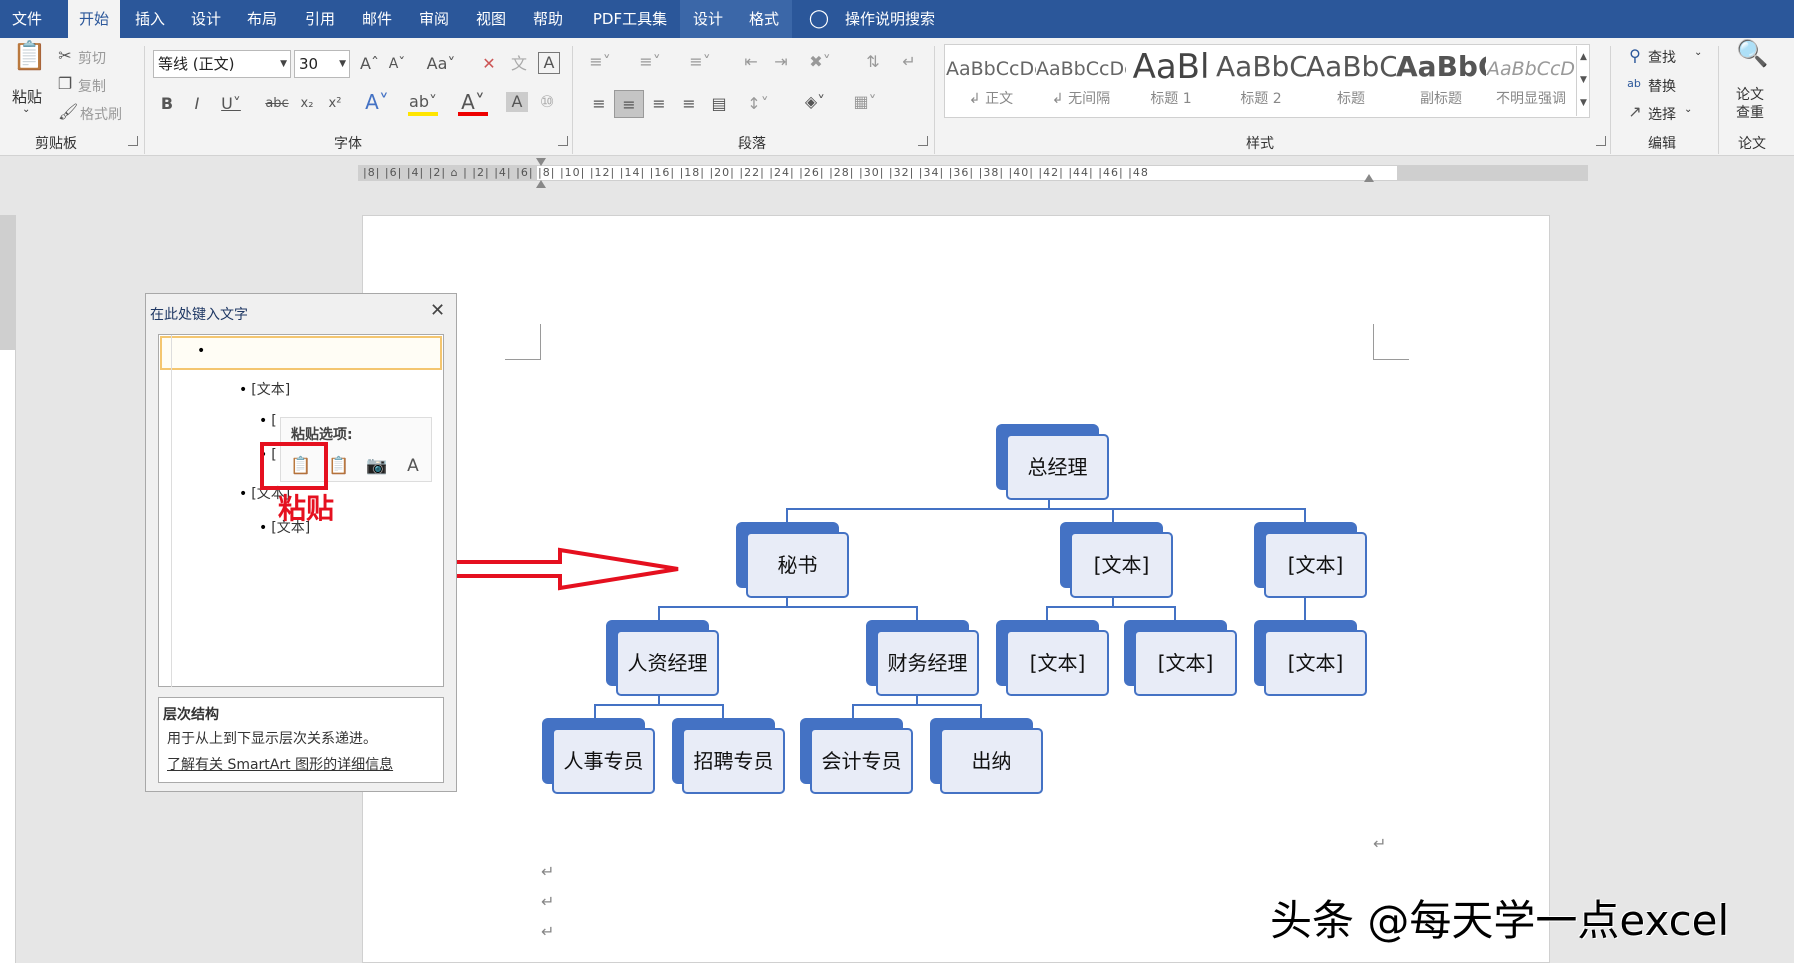  Describe the element at coordinates (167, 104) in the screenshot. I see `bold-icon: B` at that location.